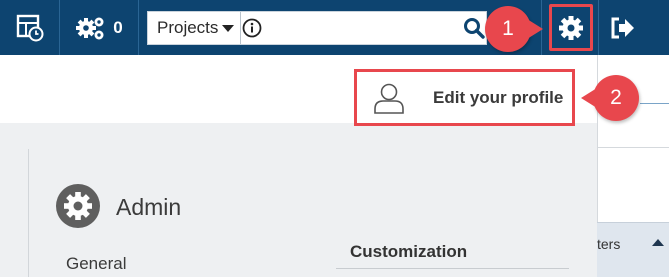 This screenshot has width=669, height=277. What do you see at coordinates (658, 242) in the screenshot?
I see `chevron-up-icon` at bounding box center [658, 242].